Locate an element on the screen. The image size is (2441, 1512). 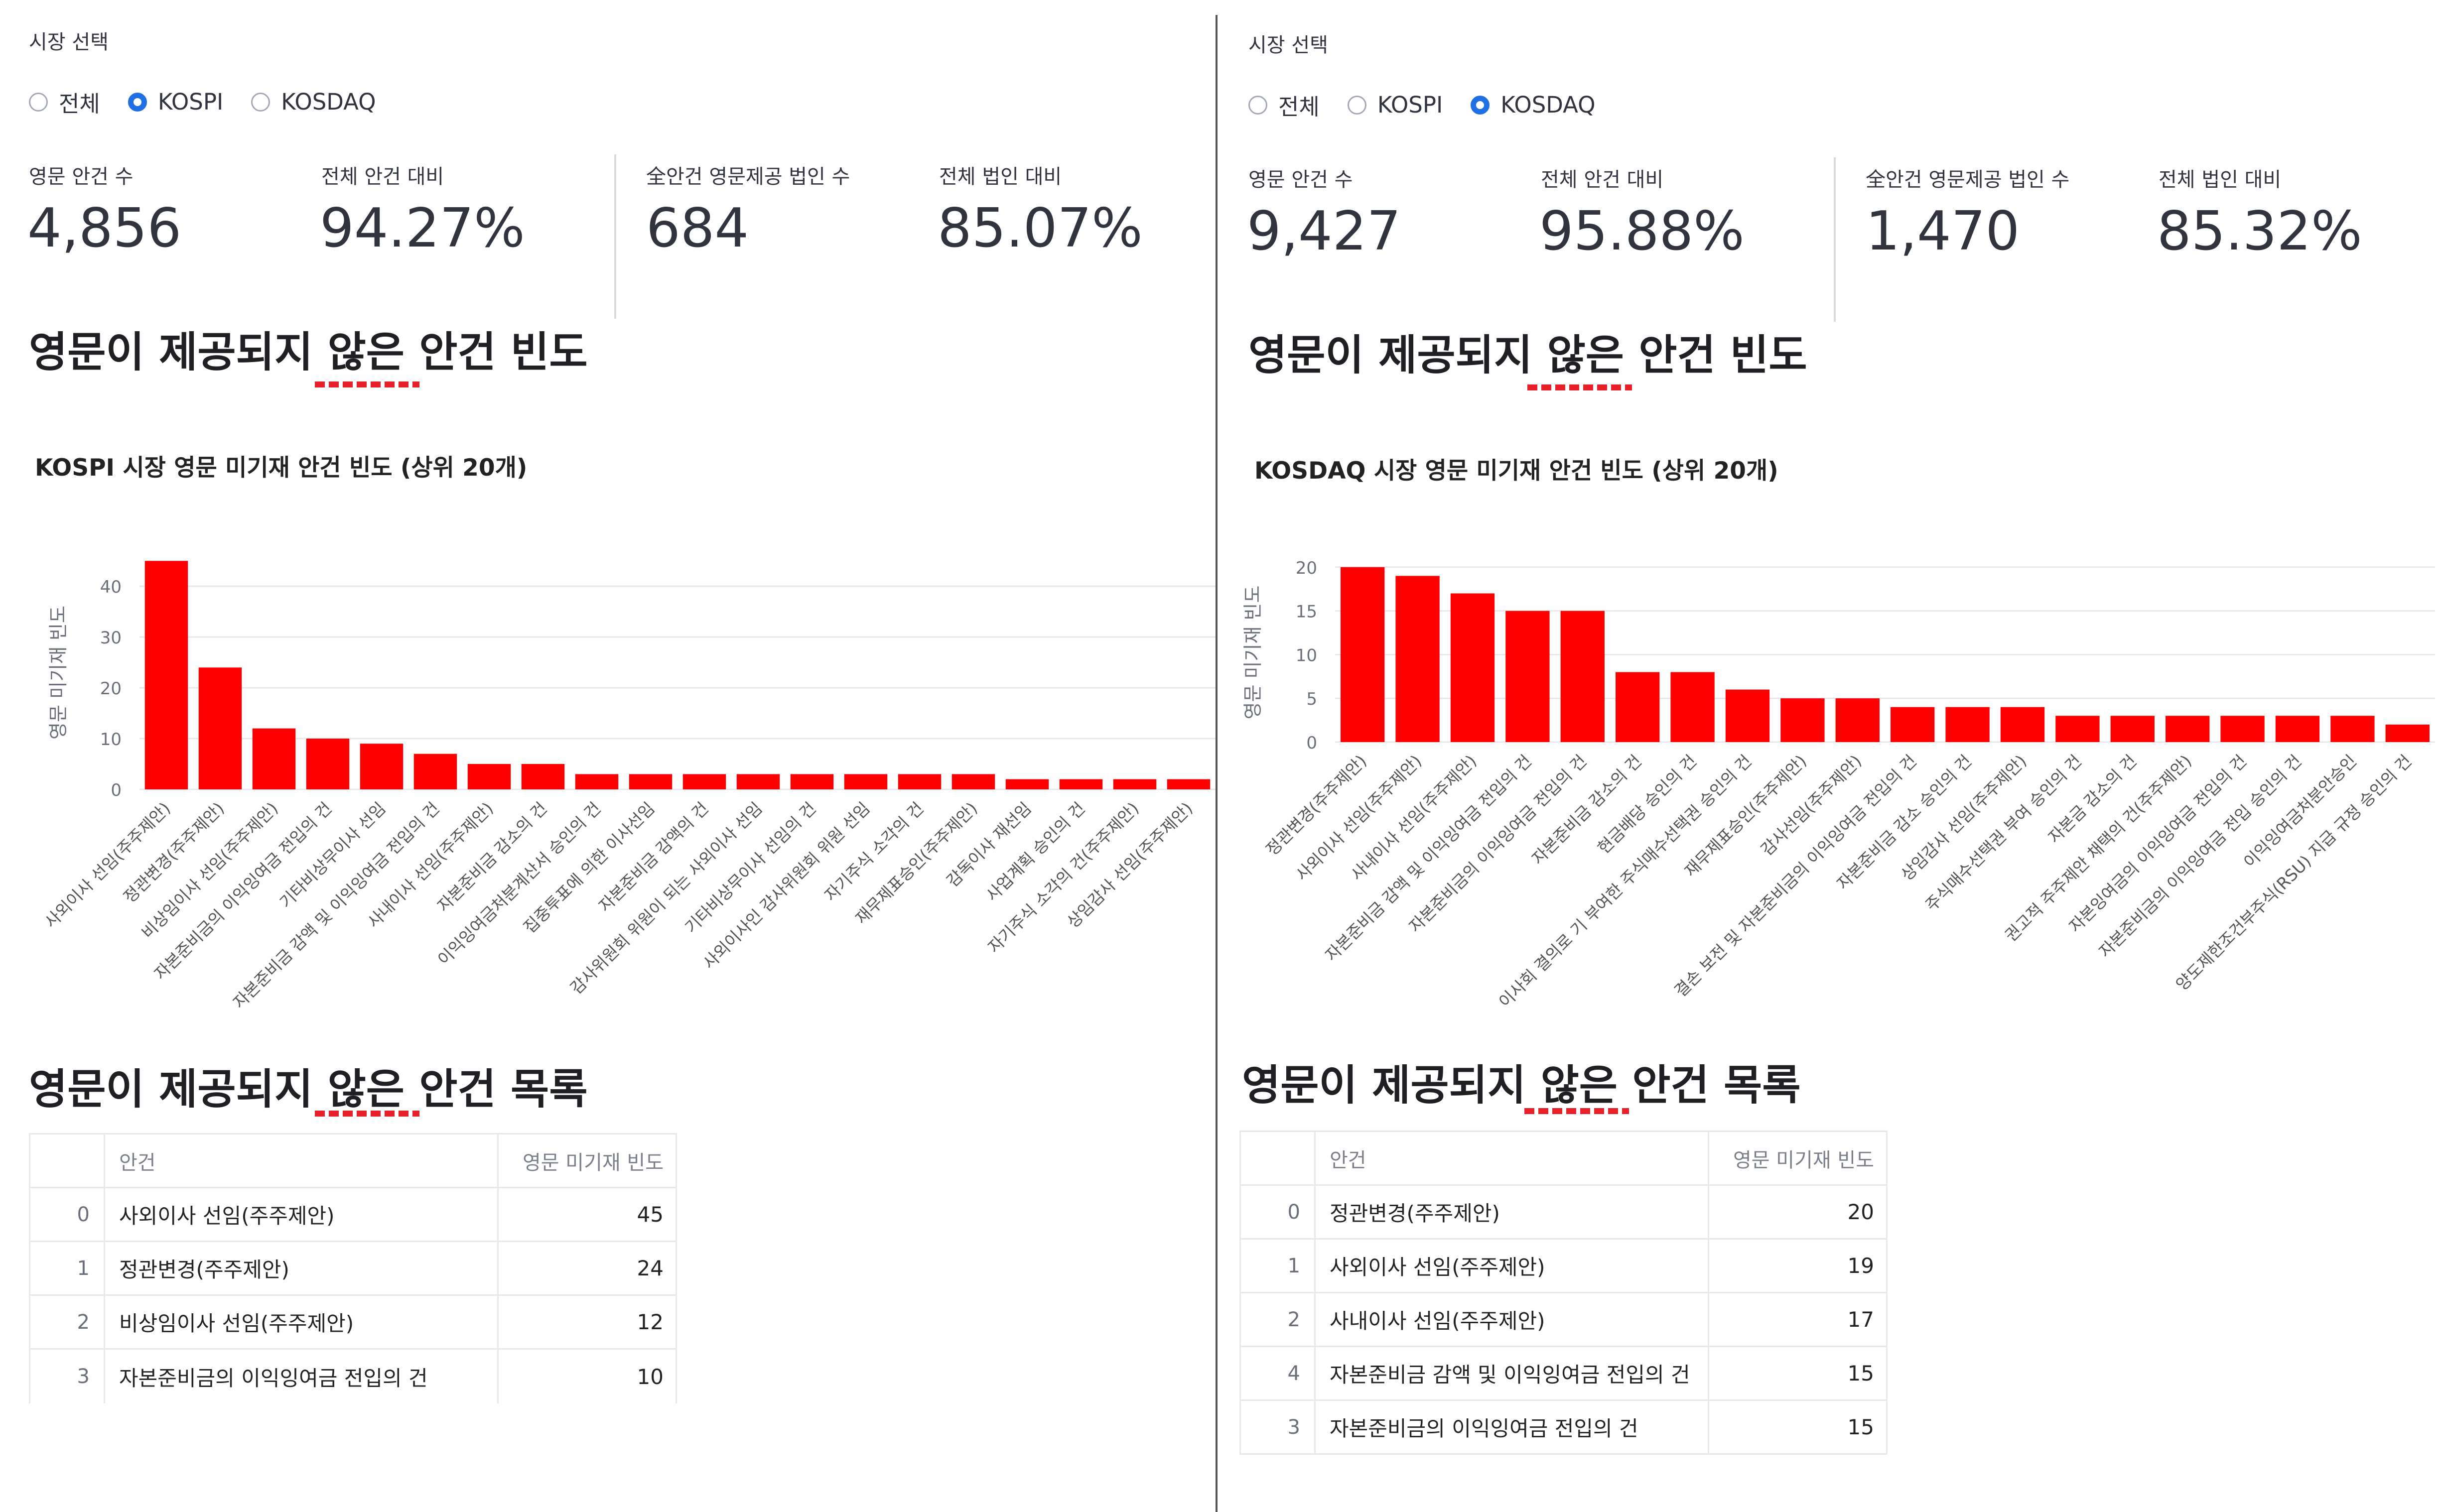
metric-item-ratio-label: 전체 안건 대비 is located at coordinates (382, 177).